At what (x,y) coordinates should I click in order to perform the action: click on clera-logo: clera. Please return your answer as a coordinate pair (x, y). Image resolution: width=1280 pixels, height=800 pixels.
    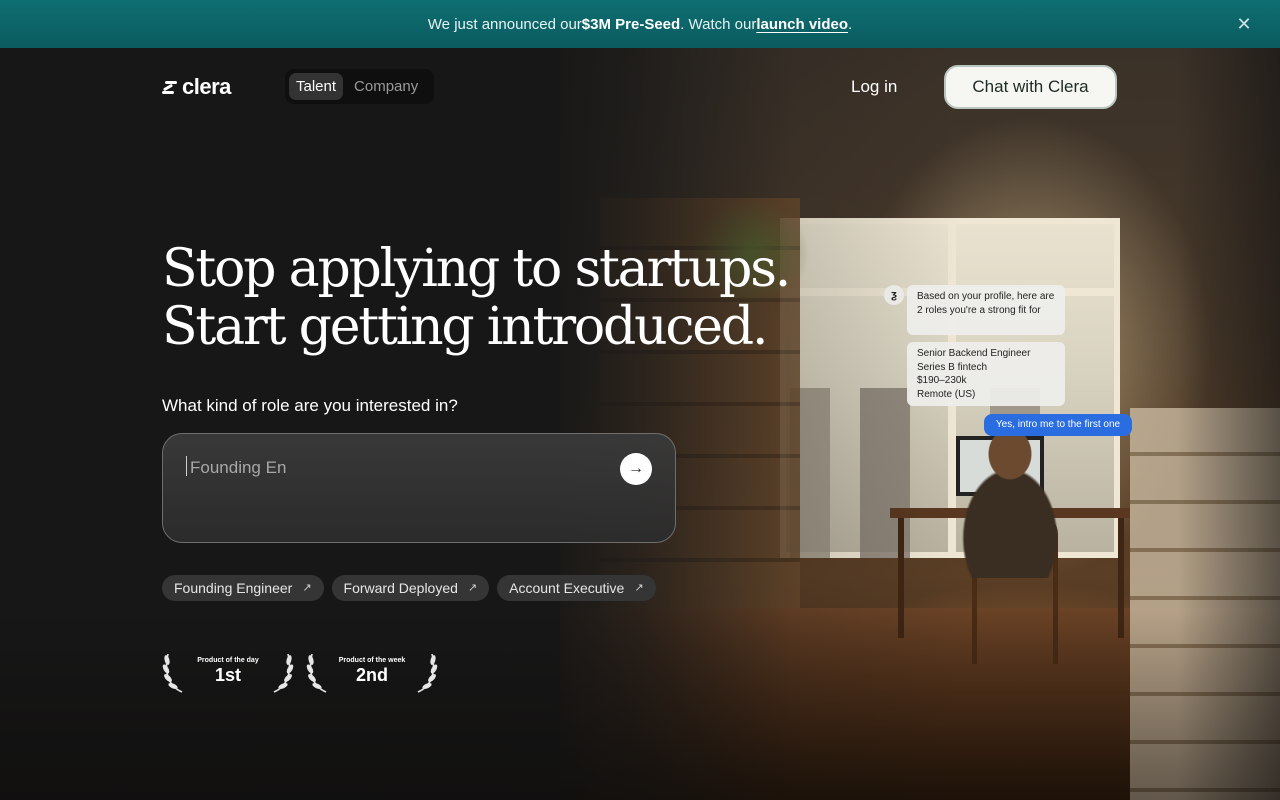
    Looking at the image, I should click on (196, 87).